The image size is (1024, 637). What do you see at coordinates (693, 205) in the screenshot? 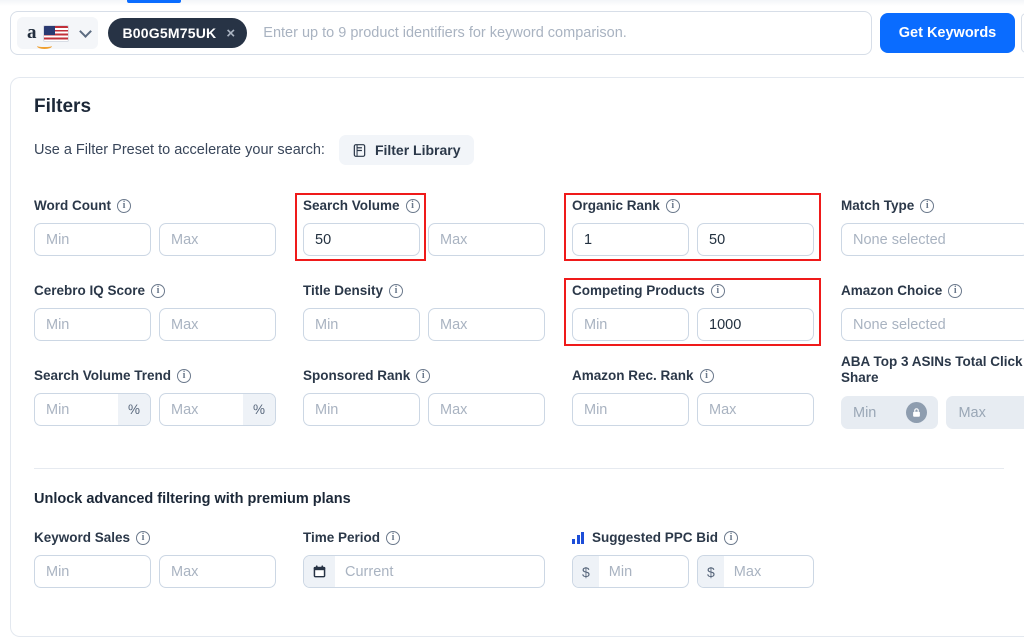
I see `filter-label: Organic Rank i` at bounding box center [693, 205].